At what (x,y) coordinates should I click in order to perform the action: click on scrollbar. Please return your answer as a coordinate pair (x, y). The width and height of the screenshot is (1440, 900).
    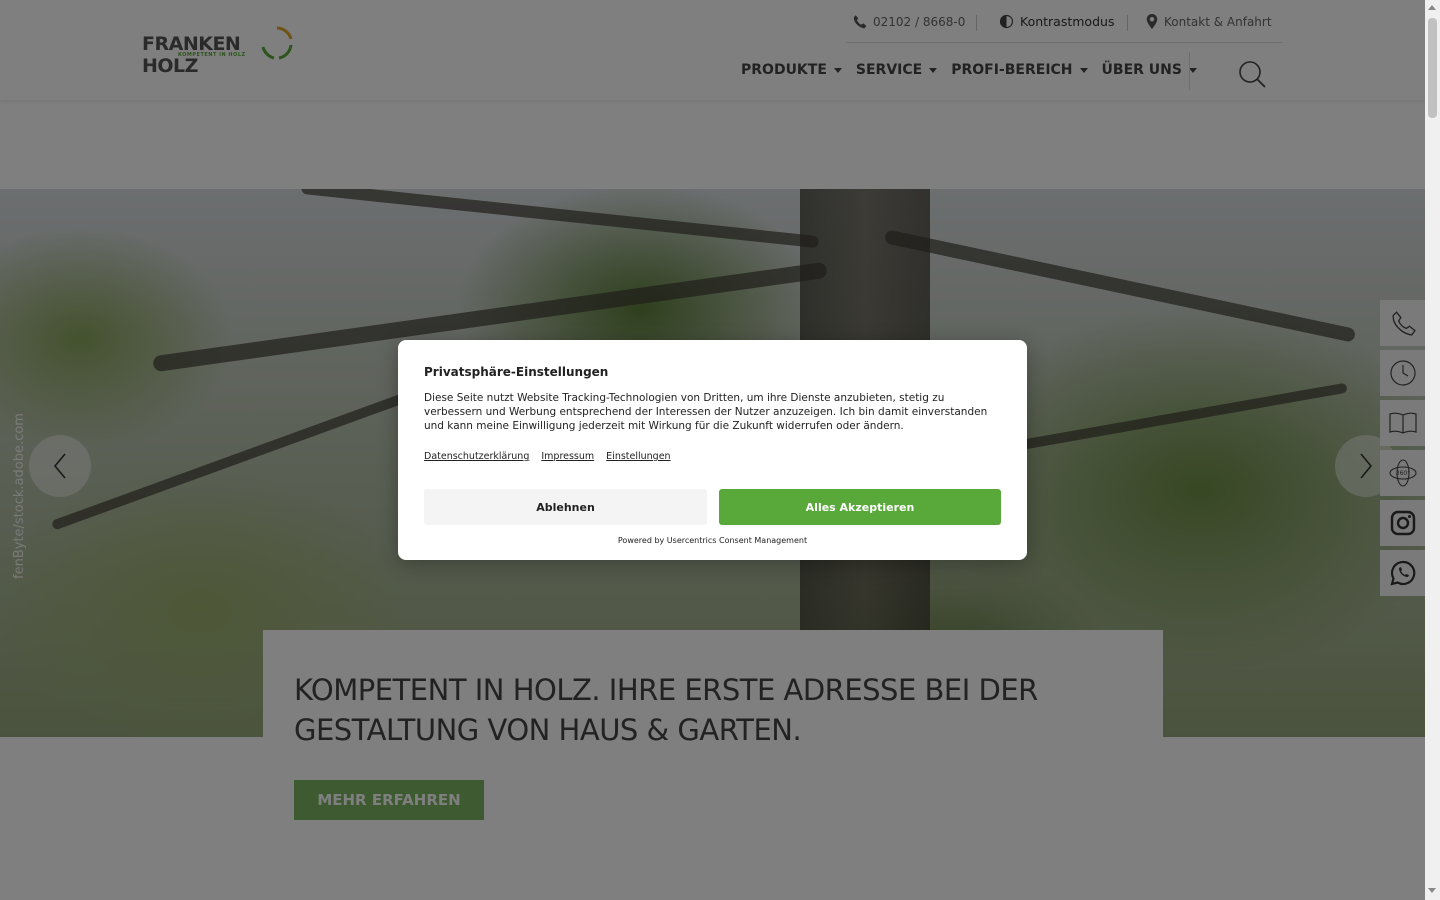
    Looking at the image, I should click on (1432, 450).